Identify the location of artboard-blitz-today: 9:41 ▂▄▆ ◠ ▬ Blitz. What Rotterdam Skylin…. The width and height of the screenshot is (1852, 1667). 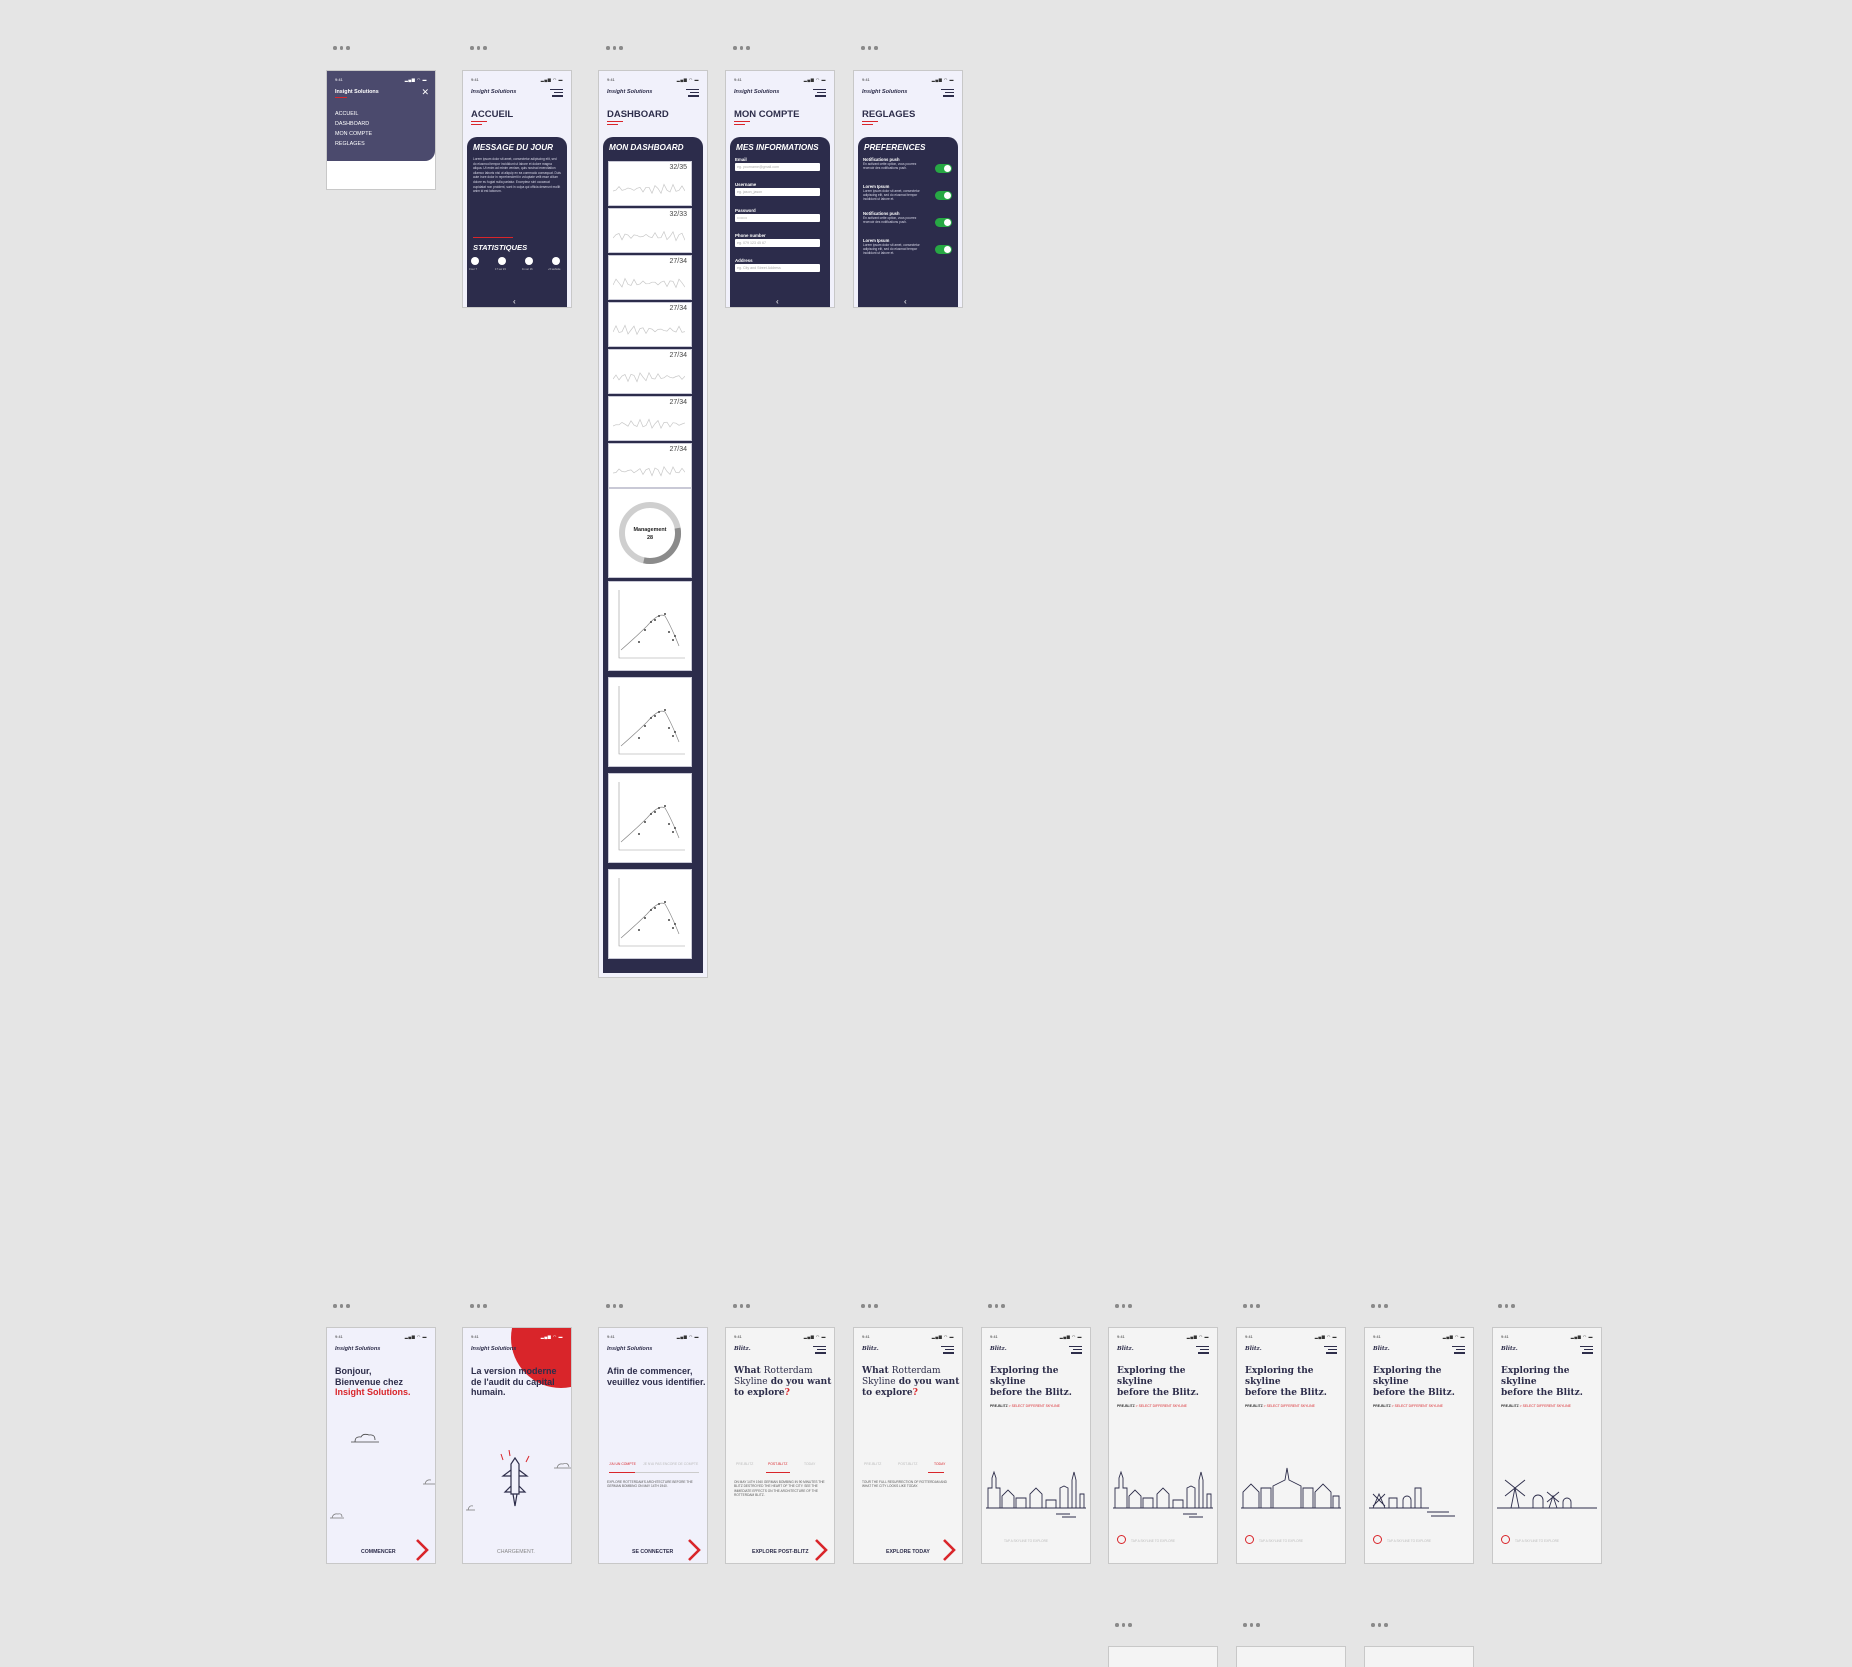
(908, 1445).